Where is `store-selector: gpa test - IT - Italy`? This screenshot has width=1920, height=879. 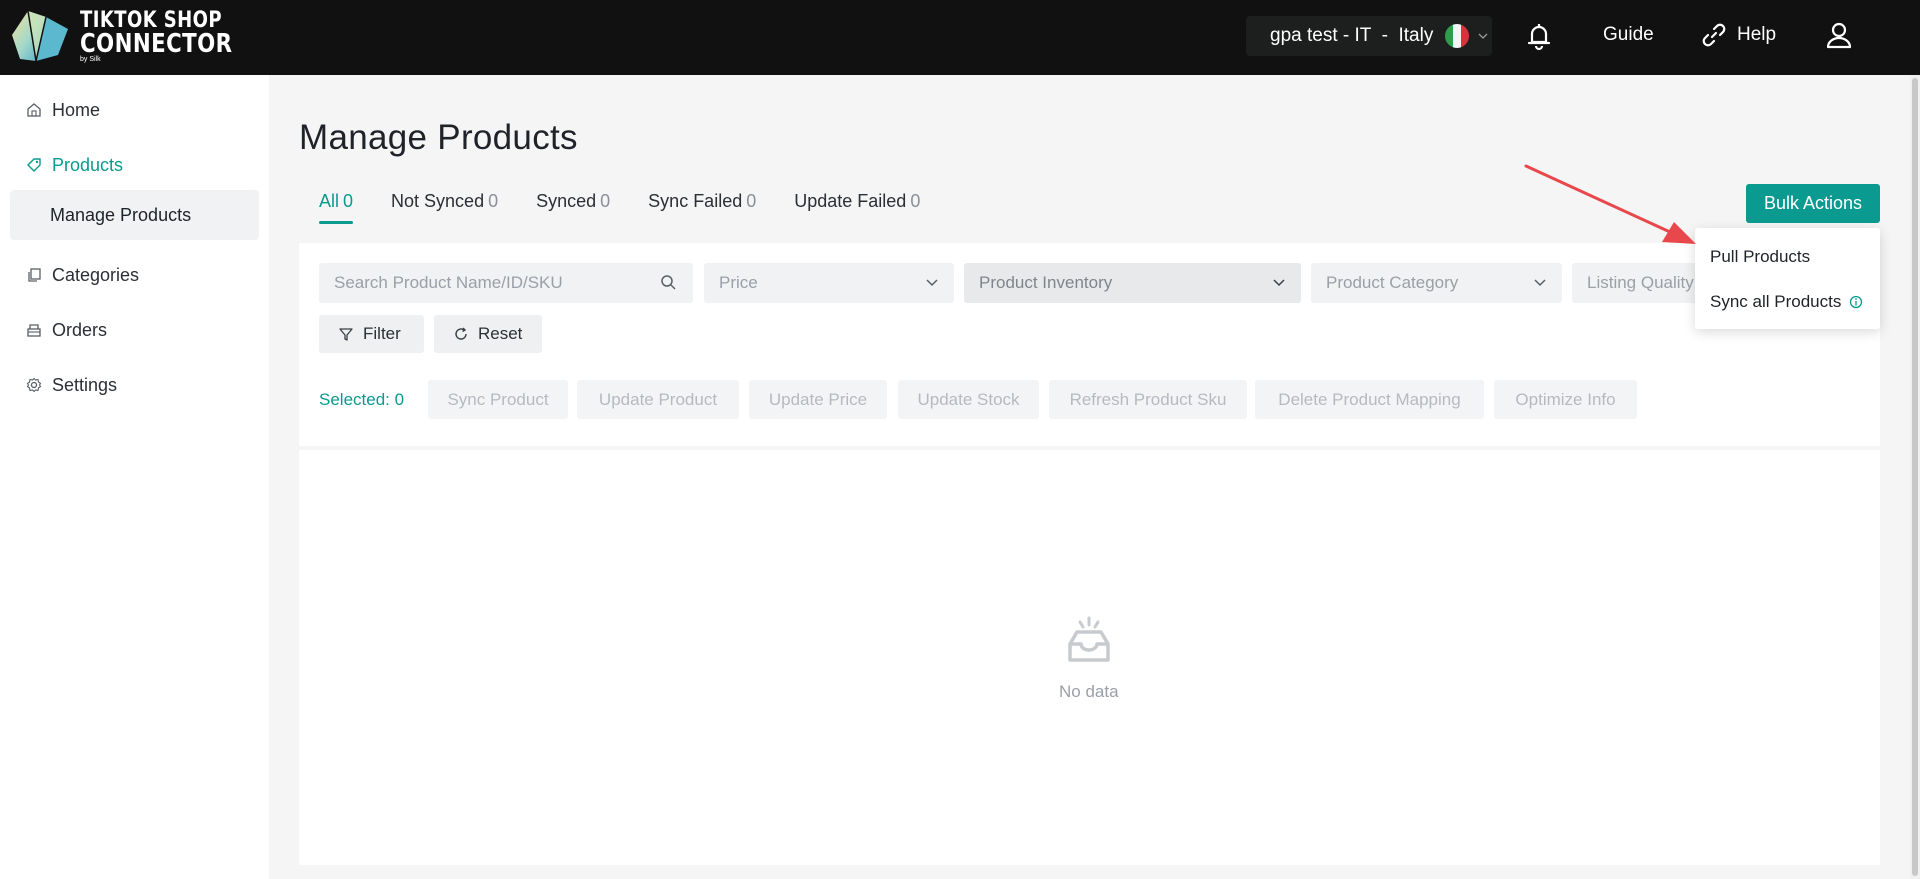 store-selector: gpa test - IT - Italy is located at coordinates (1369, 36).